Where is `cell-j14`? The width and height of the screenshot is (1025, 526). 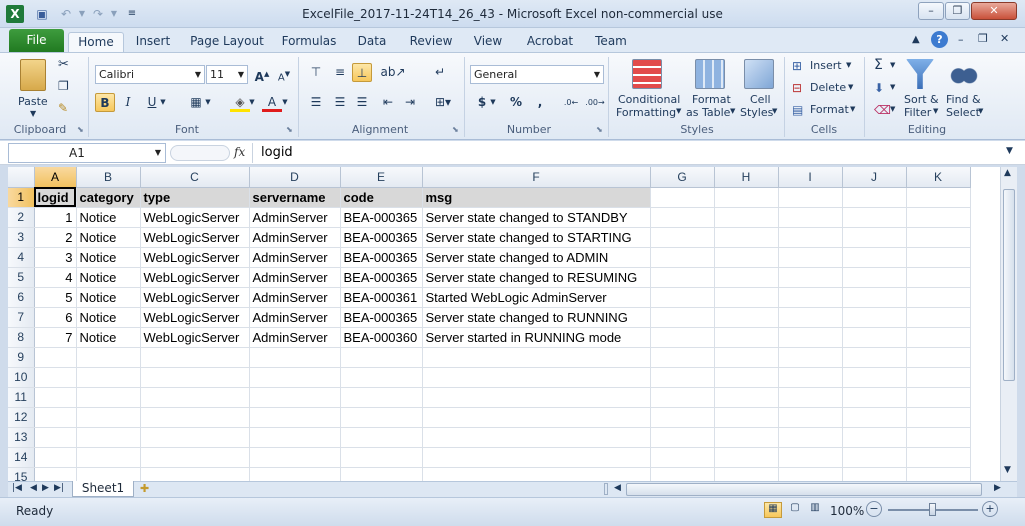
cell-j14 is located at coordinates (874, 457).